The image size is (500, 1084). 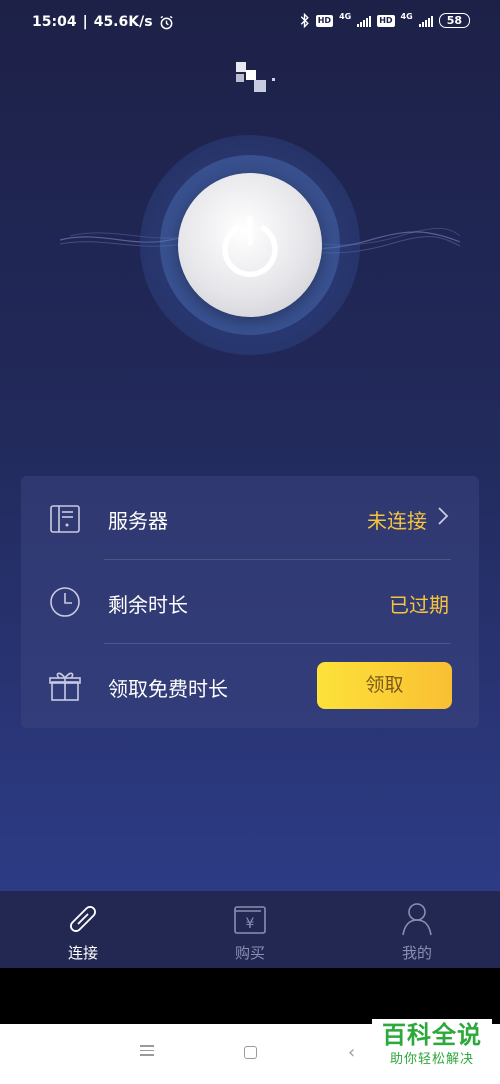 I want to click on tab-buy: ¥ 购买, so click(x=250, y=929).